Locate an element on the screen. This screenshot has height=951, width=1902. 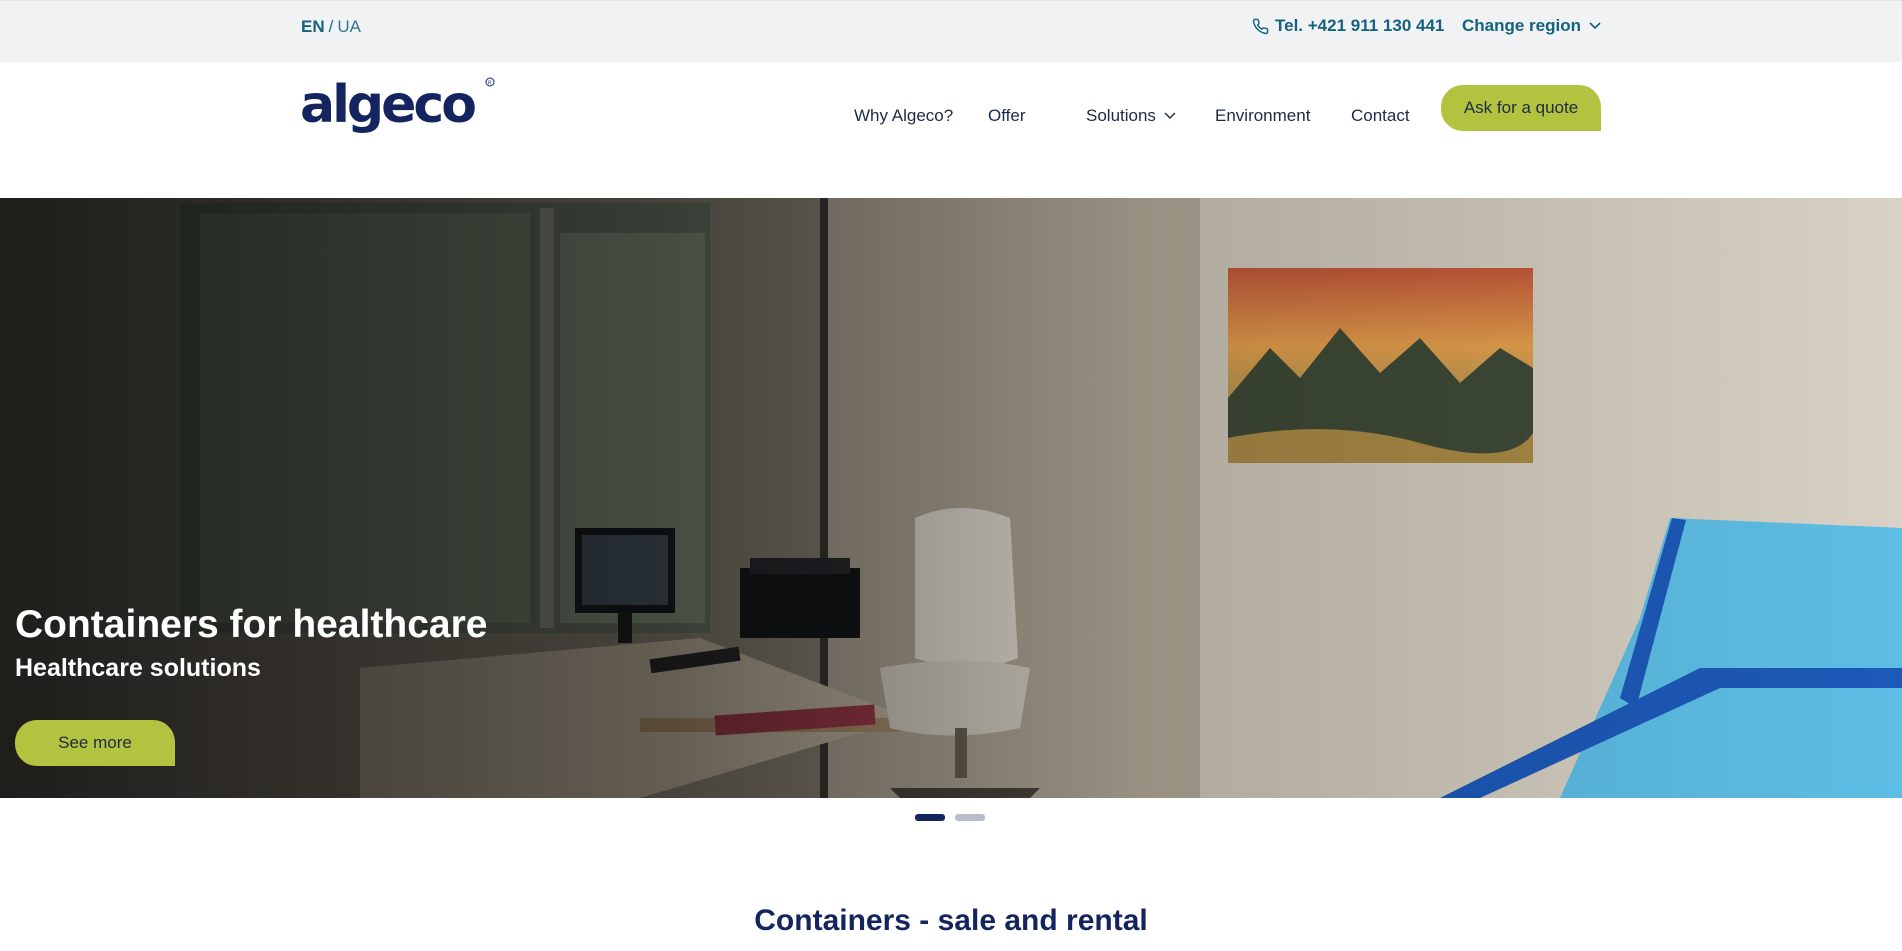
nav-solutions: Solutions is located at coordinates (1131, 116).